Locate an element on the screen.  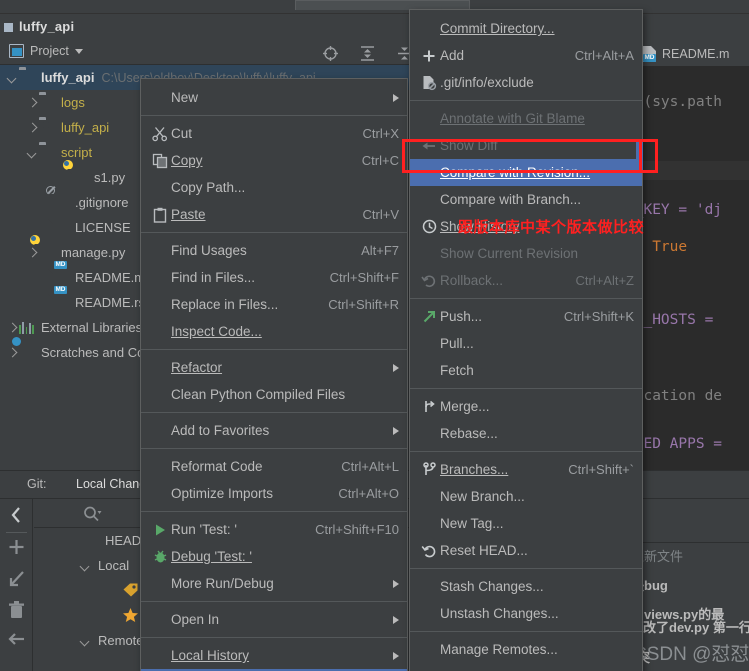
collapse-icon is located at coordinates (16, 515).